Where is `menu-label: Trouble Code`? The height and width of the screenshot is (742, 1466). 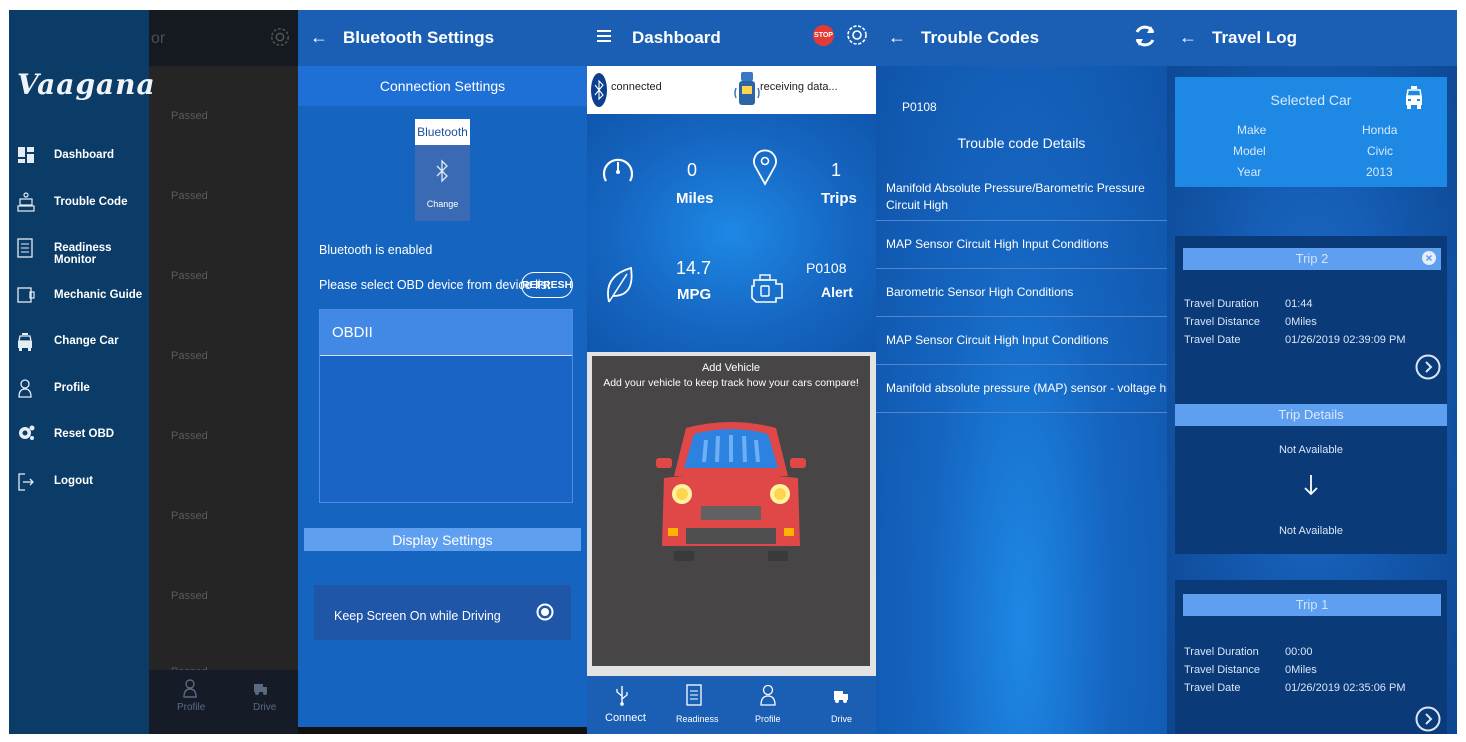 menu-label: Trouble Code is located at coordinates (91, 202).